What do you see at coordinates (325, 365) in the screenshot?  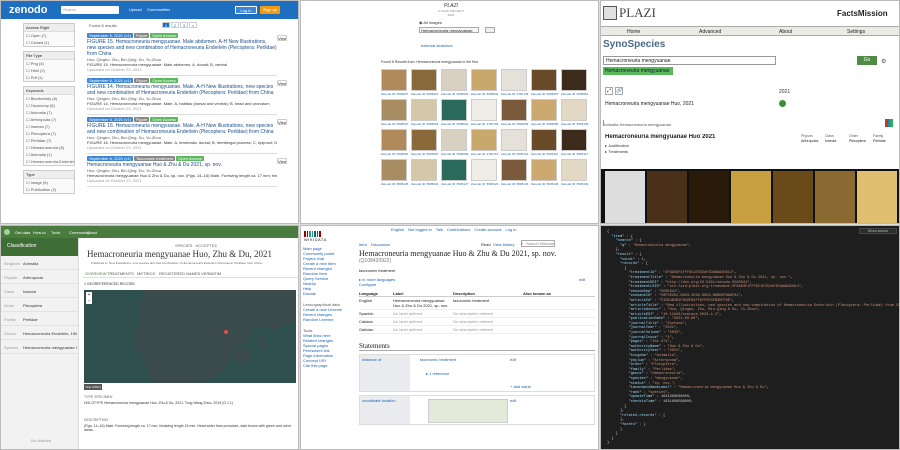 I see `sidebar-link: Cite this page` at bounding box center [325, 365].